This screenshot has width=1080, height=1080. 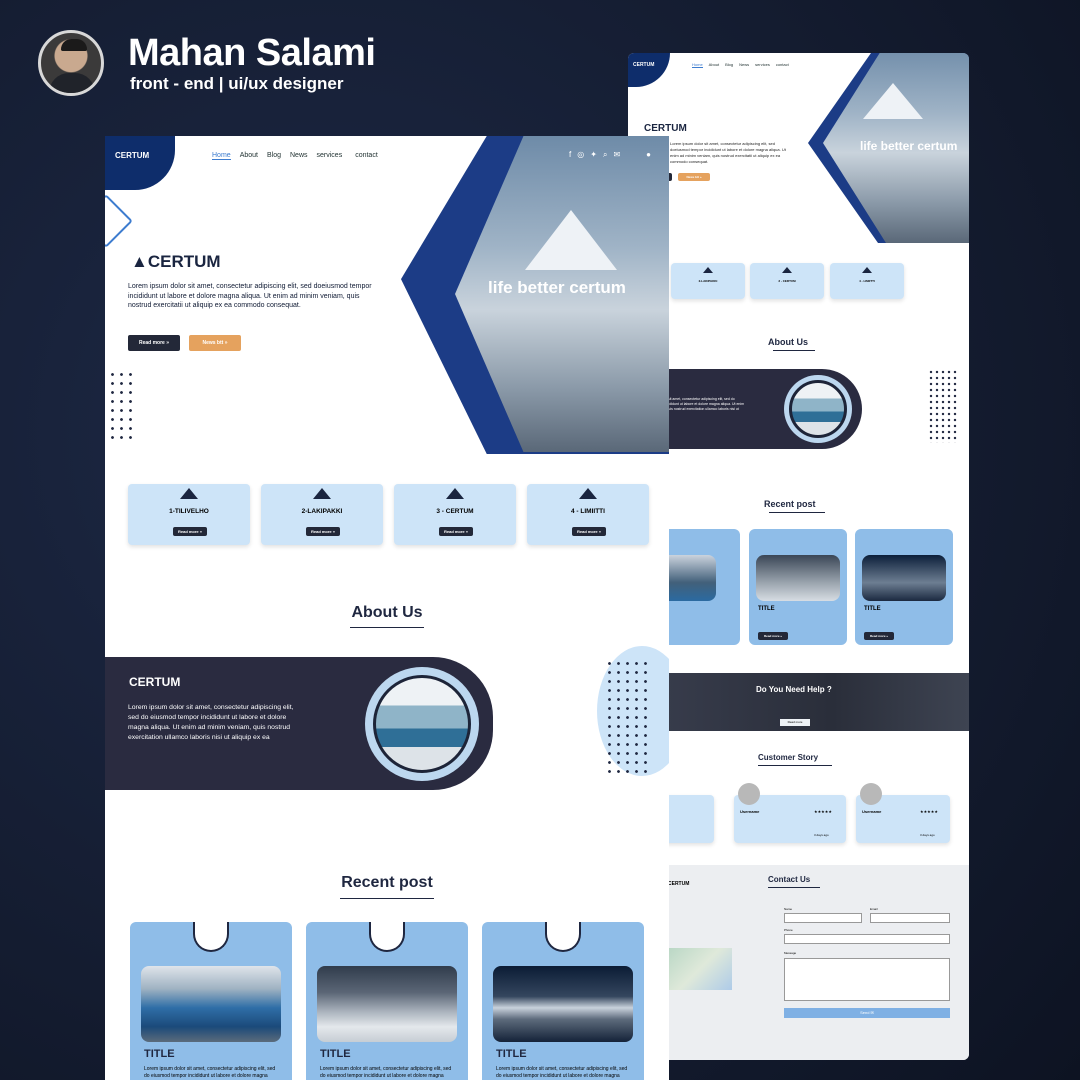 I want to click on name-field, so click(x=823, y=918).